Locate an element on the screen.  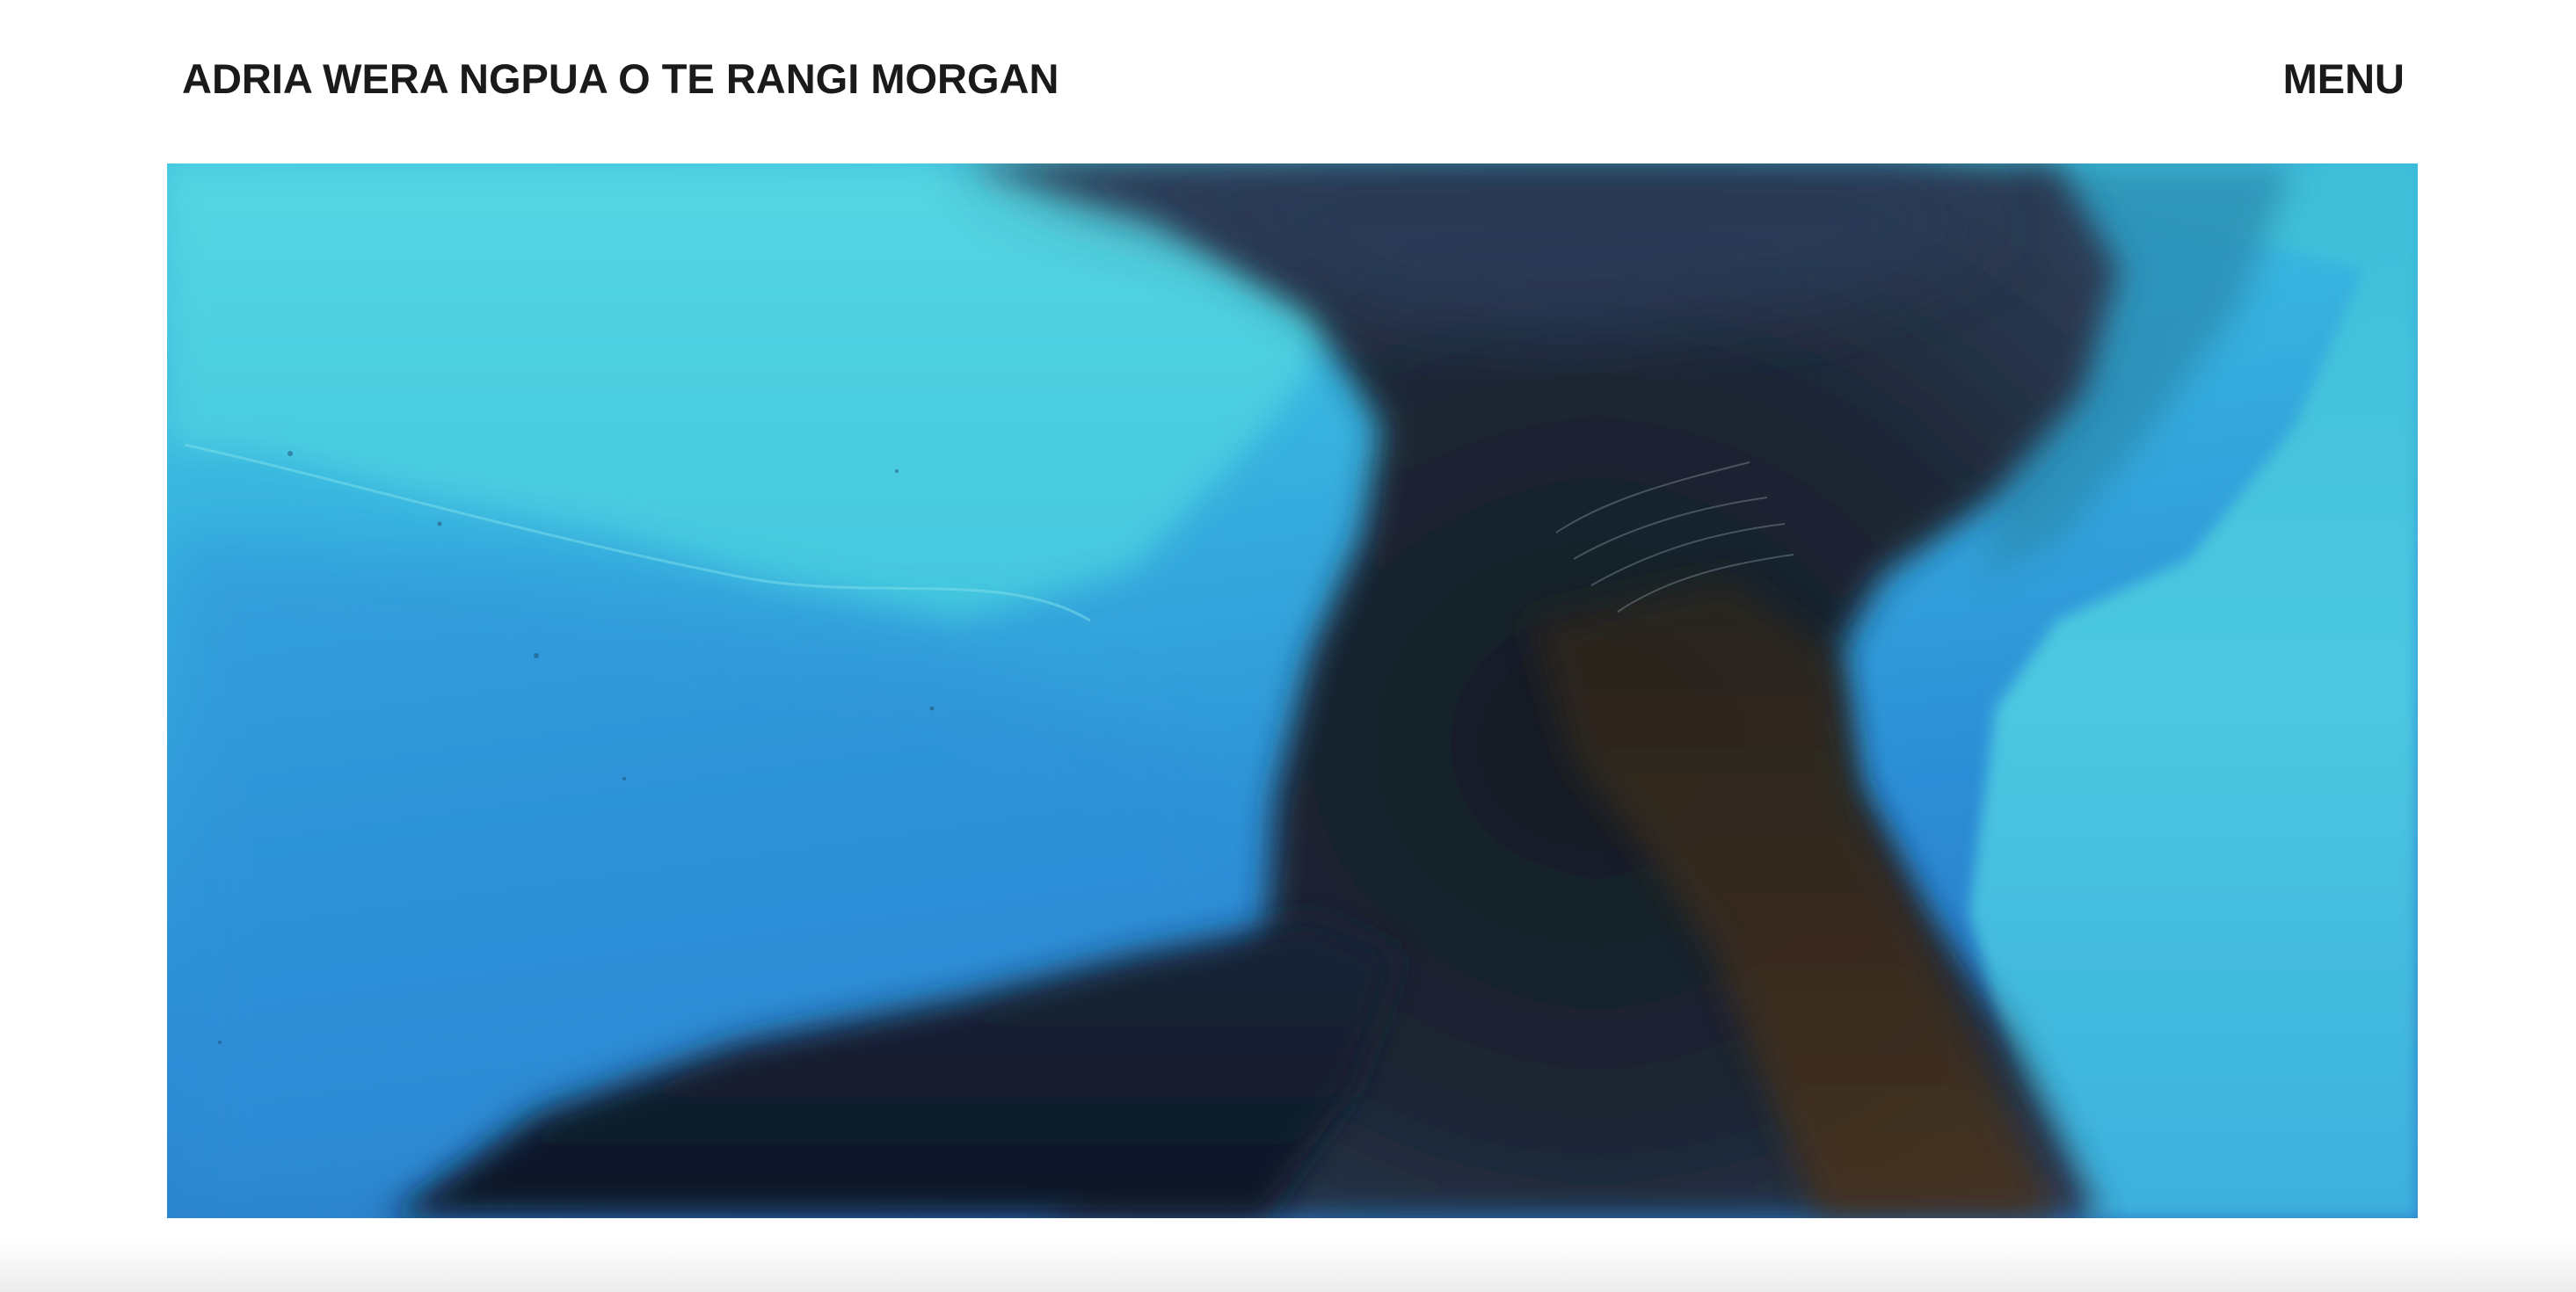
site-header: ADRIA WERA NGPUA O TE RANGI MORGAN MENU is located at coordinates (1288, 81).